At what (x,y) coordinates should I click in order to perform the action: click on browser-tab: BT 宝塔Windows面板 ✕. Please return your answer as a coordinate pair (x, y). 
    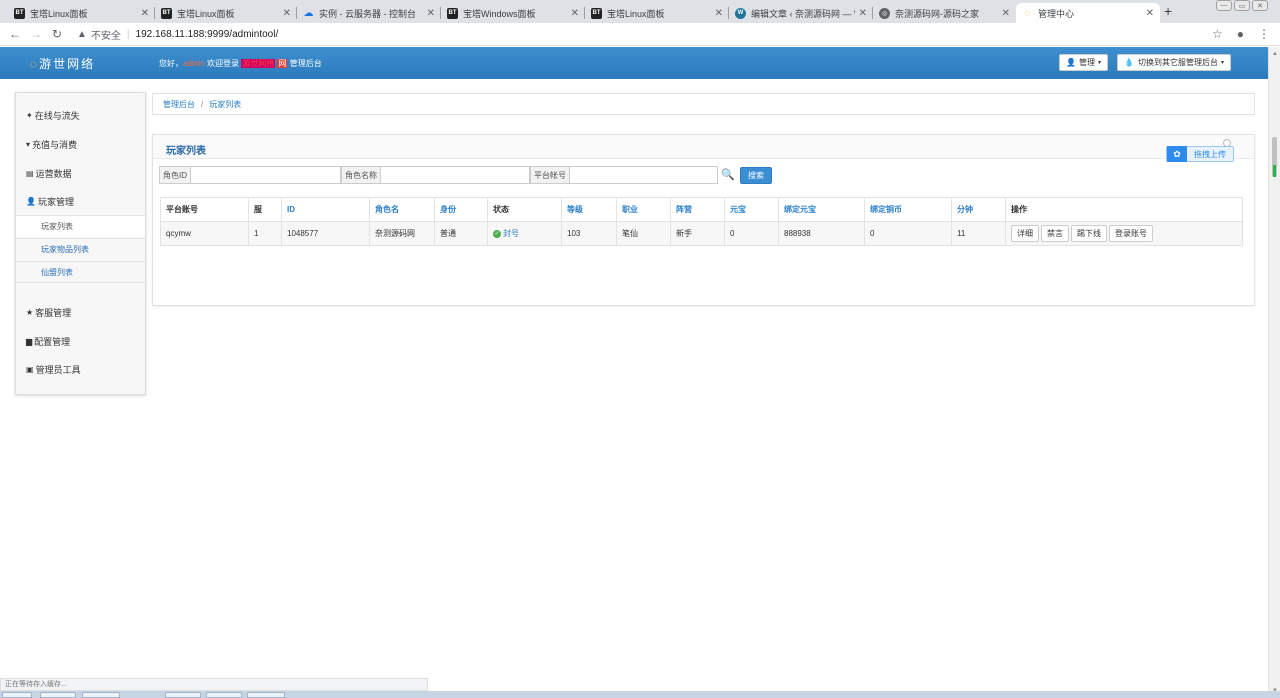
    Looking at the image, I should click on (513, 13).